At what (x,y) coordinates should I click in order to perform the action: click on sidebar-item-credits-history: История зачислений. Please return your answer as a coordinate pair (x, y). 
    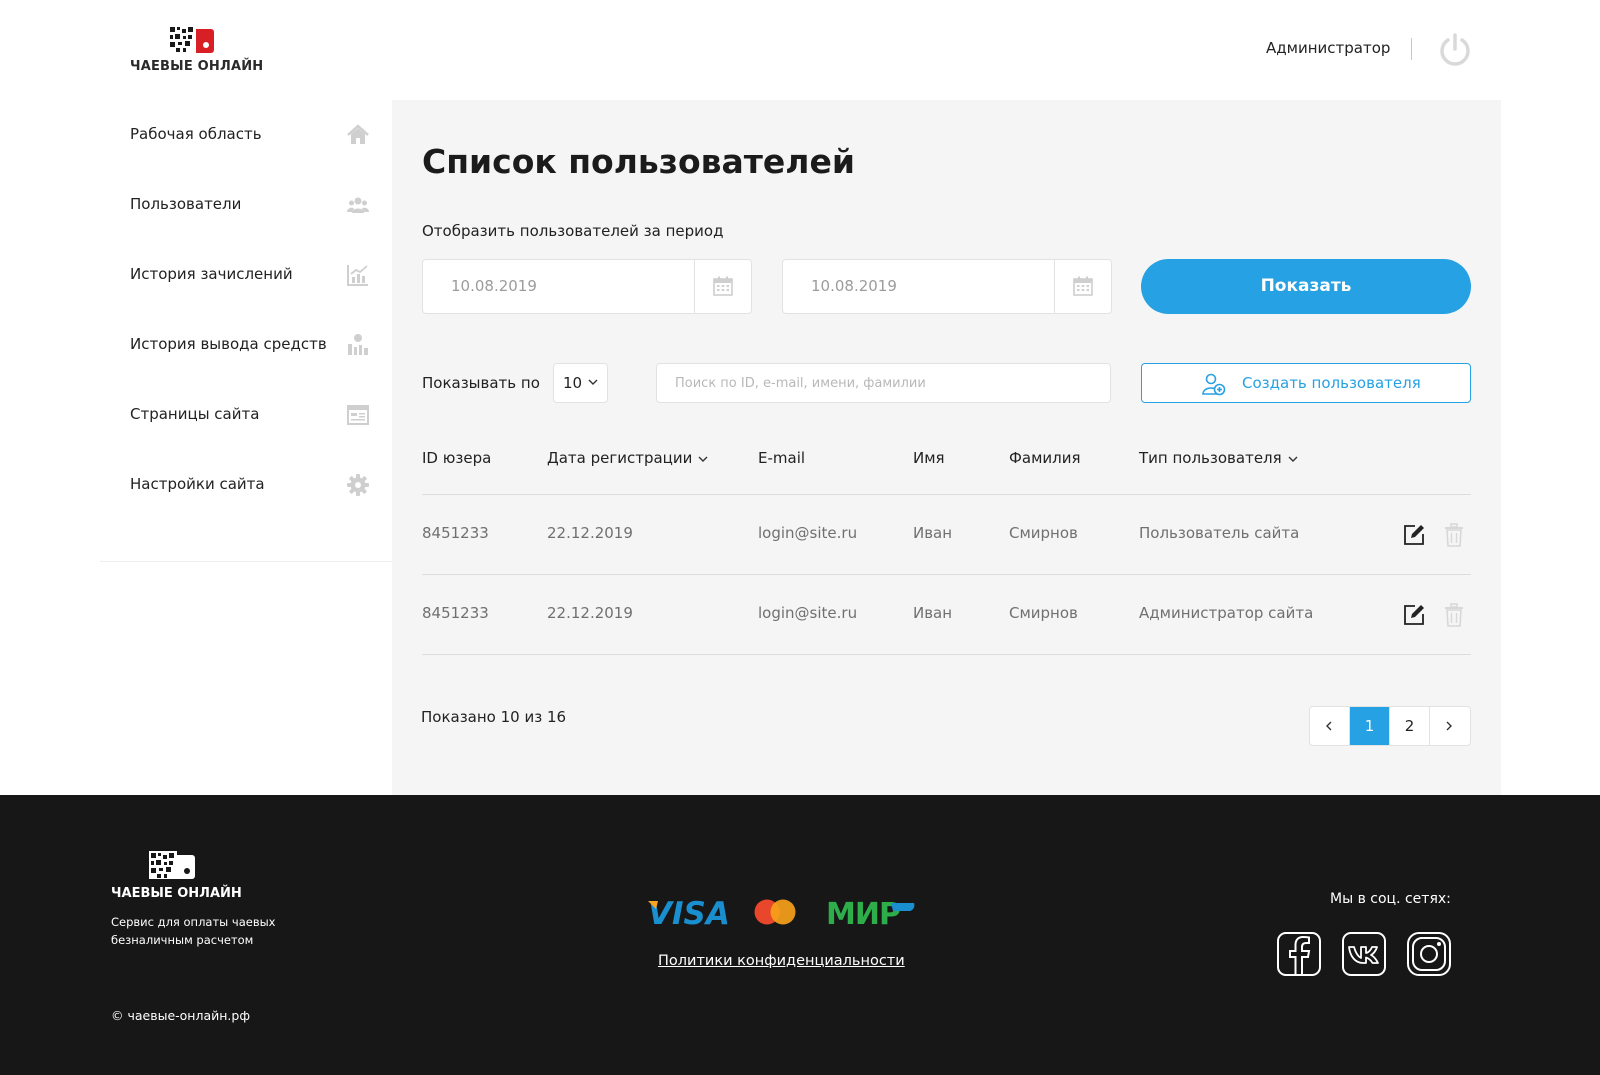
    Looking at the image, I should click on (250, 275).